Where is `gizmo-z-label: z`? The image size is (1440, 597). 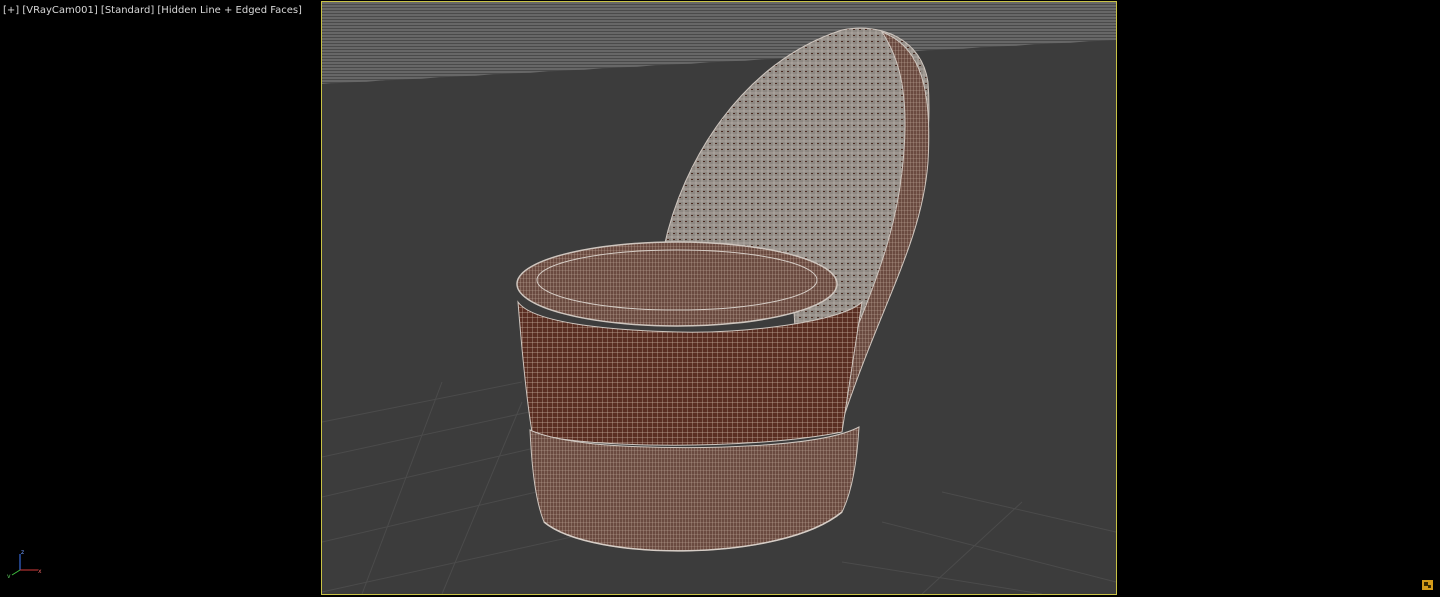 gizmo-z-label: z is located at coordinates (22, 552).